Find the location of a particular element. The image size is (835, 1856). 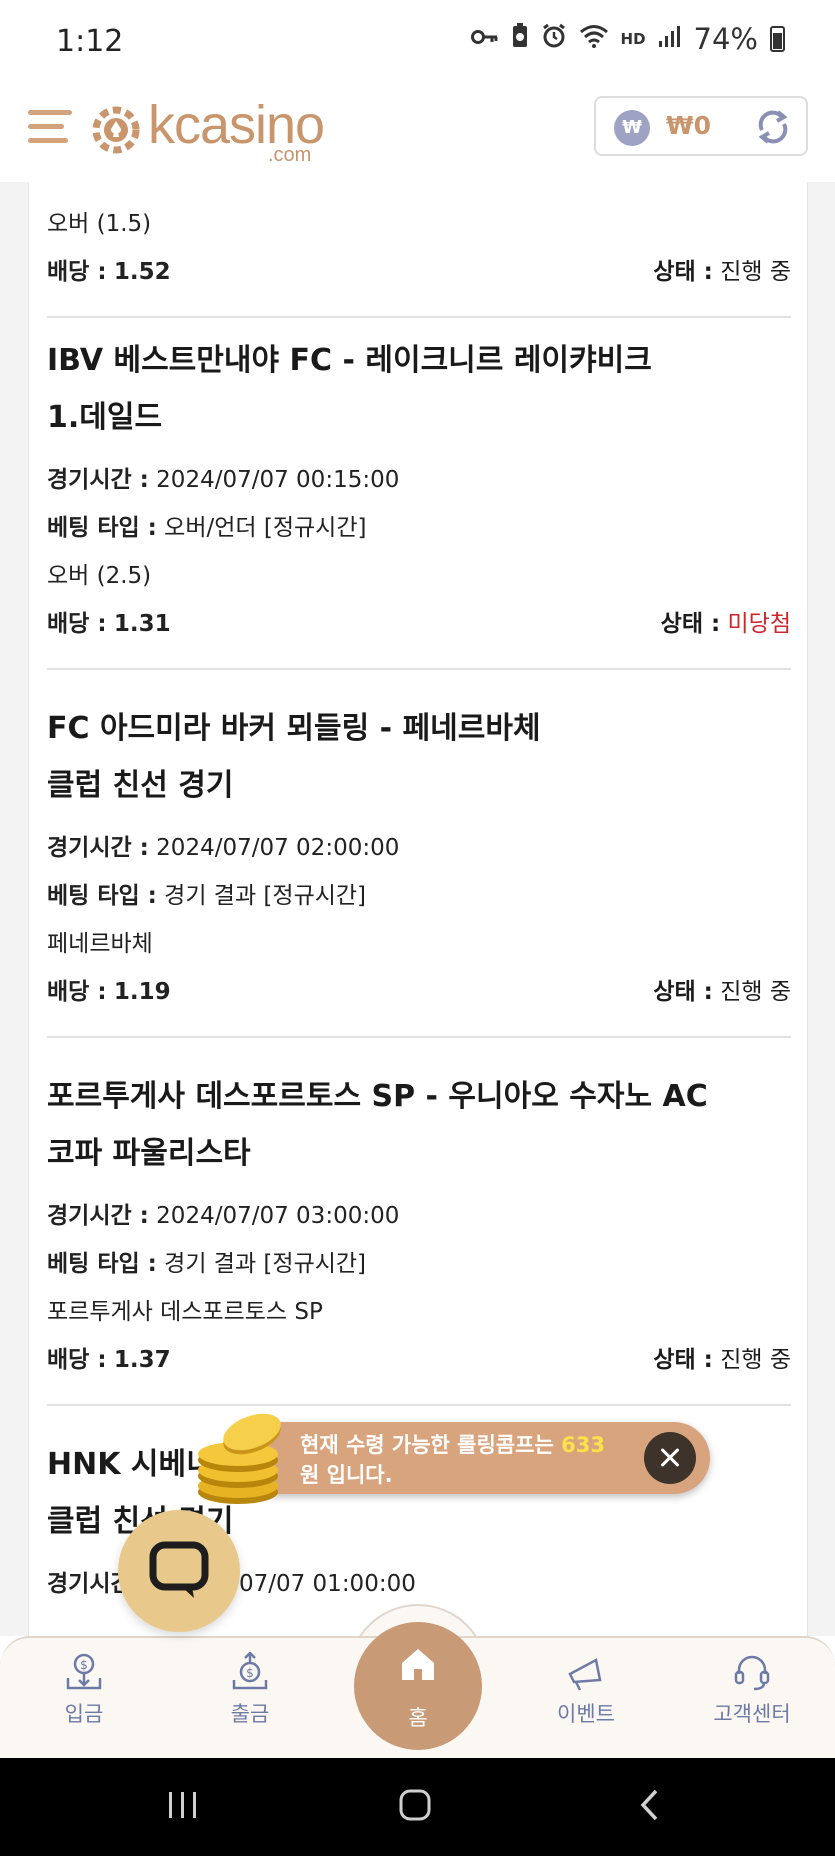

match-title: IBV 베스트만내야 FC - 레이크니르 레이캬비크 1.데일드 is located at coordinates (419, 389).